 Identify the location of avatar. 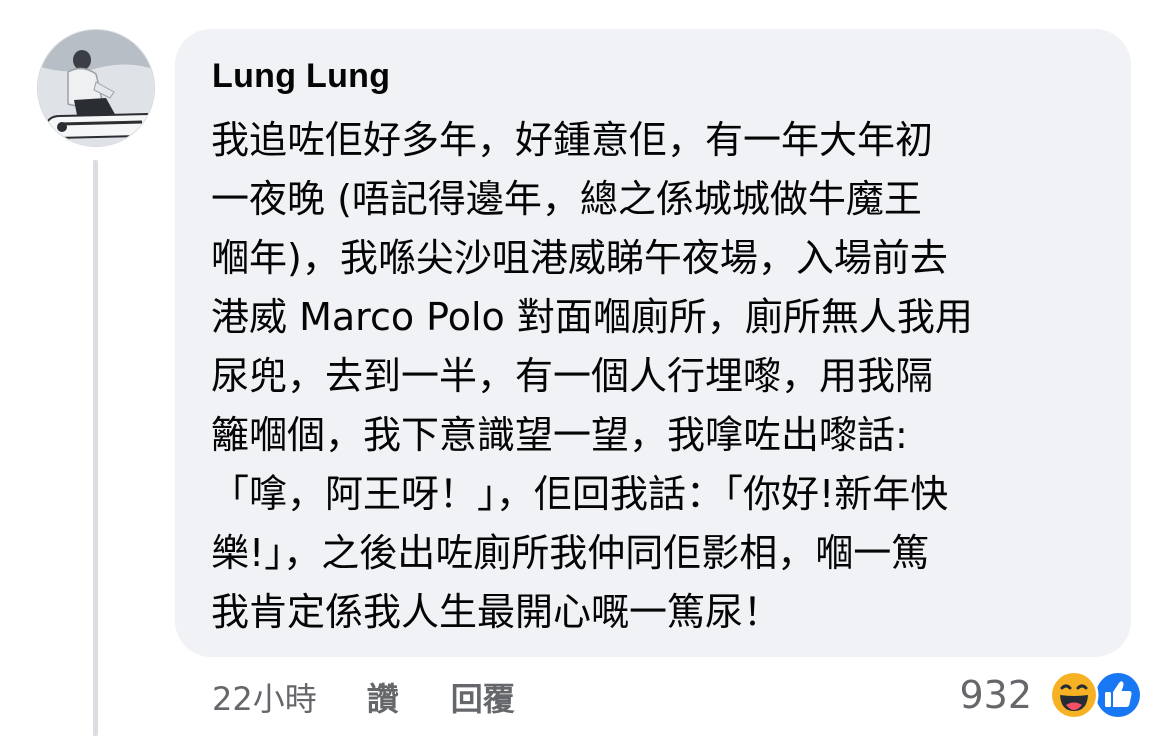
(96, 88).